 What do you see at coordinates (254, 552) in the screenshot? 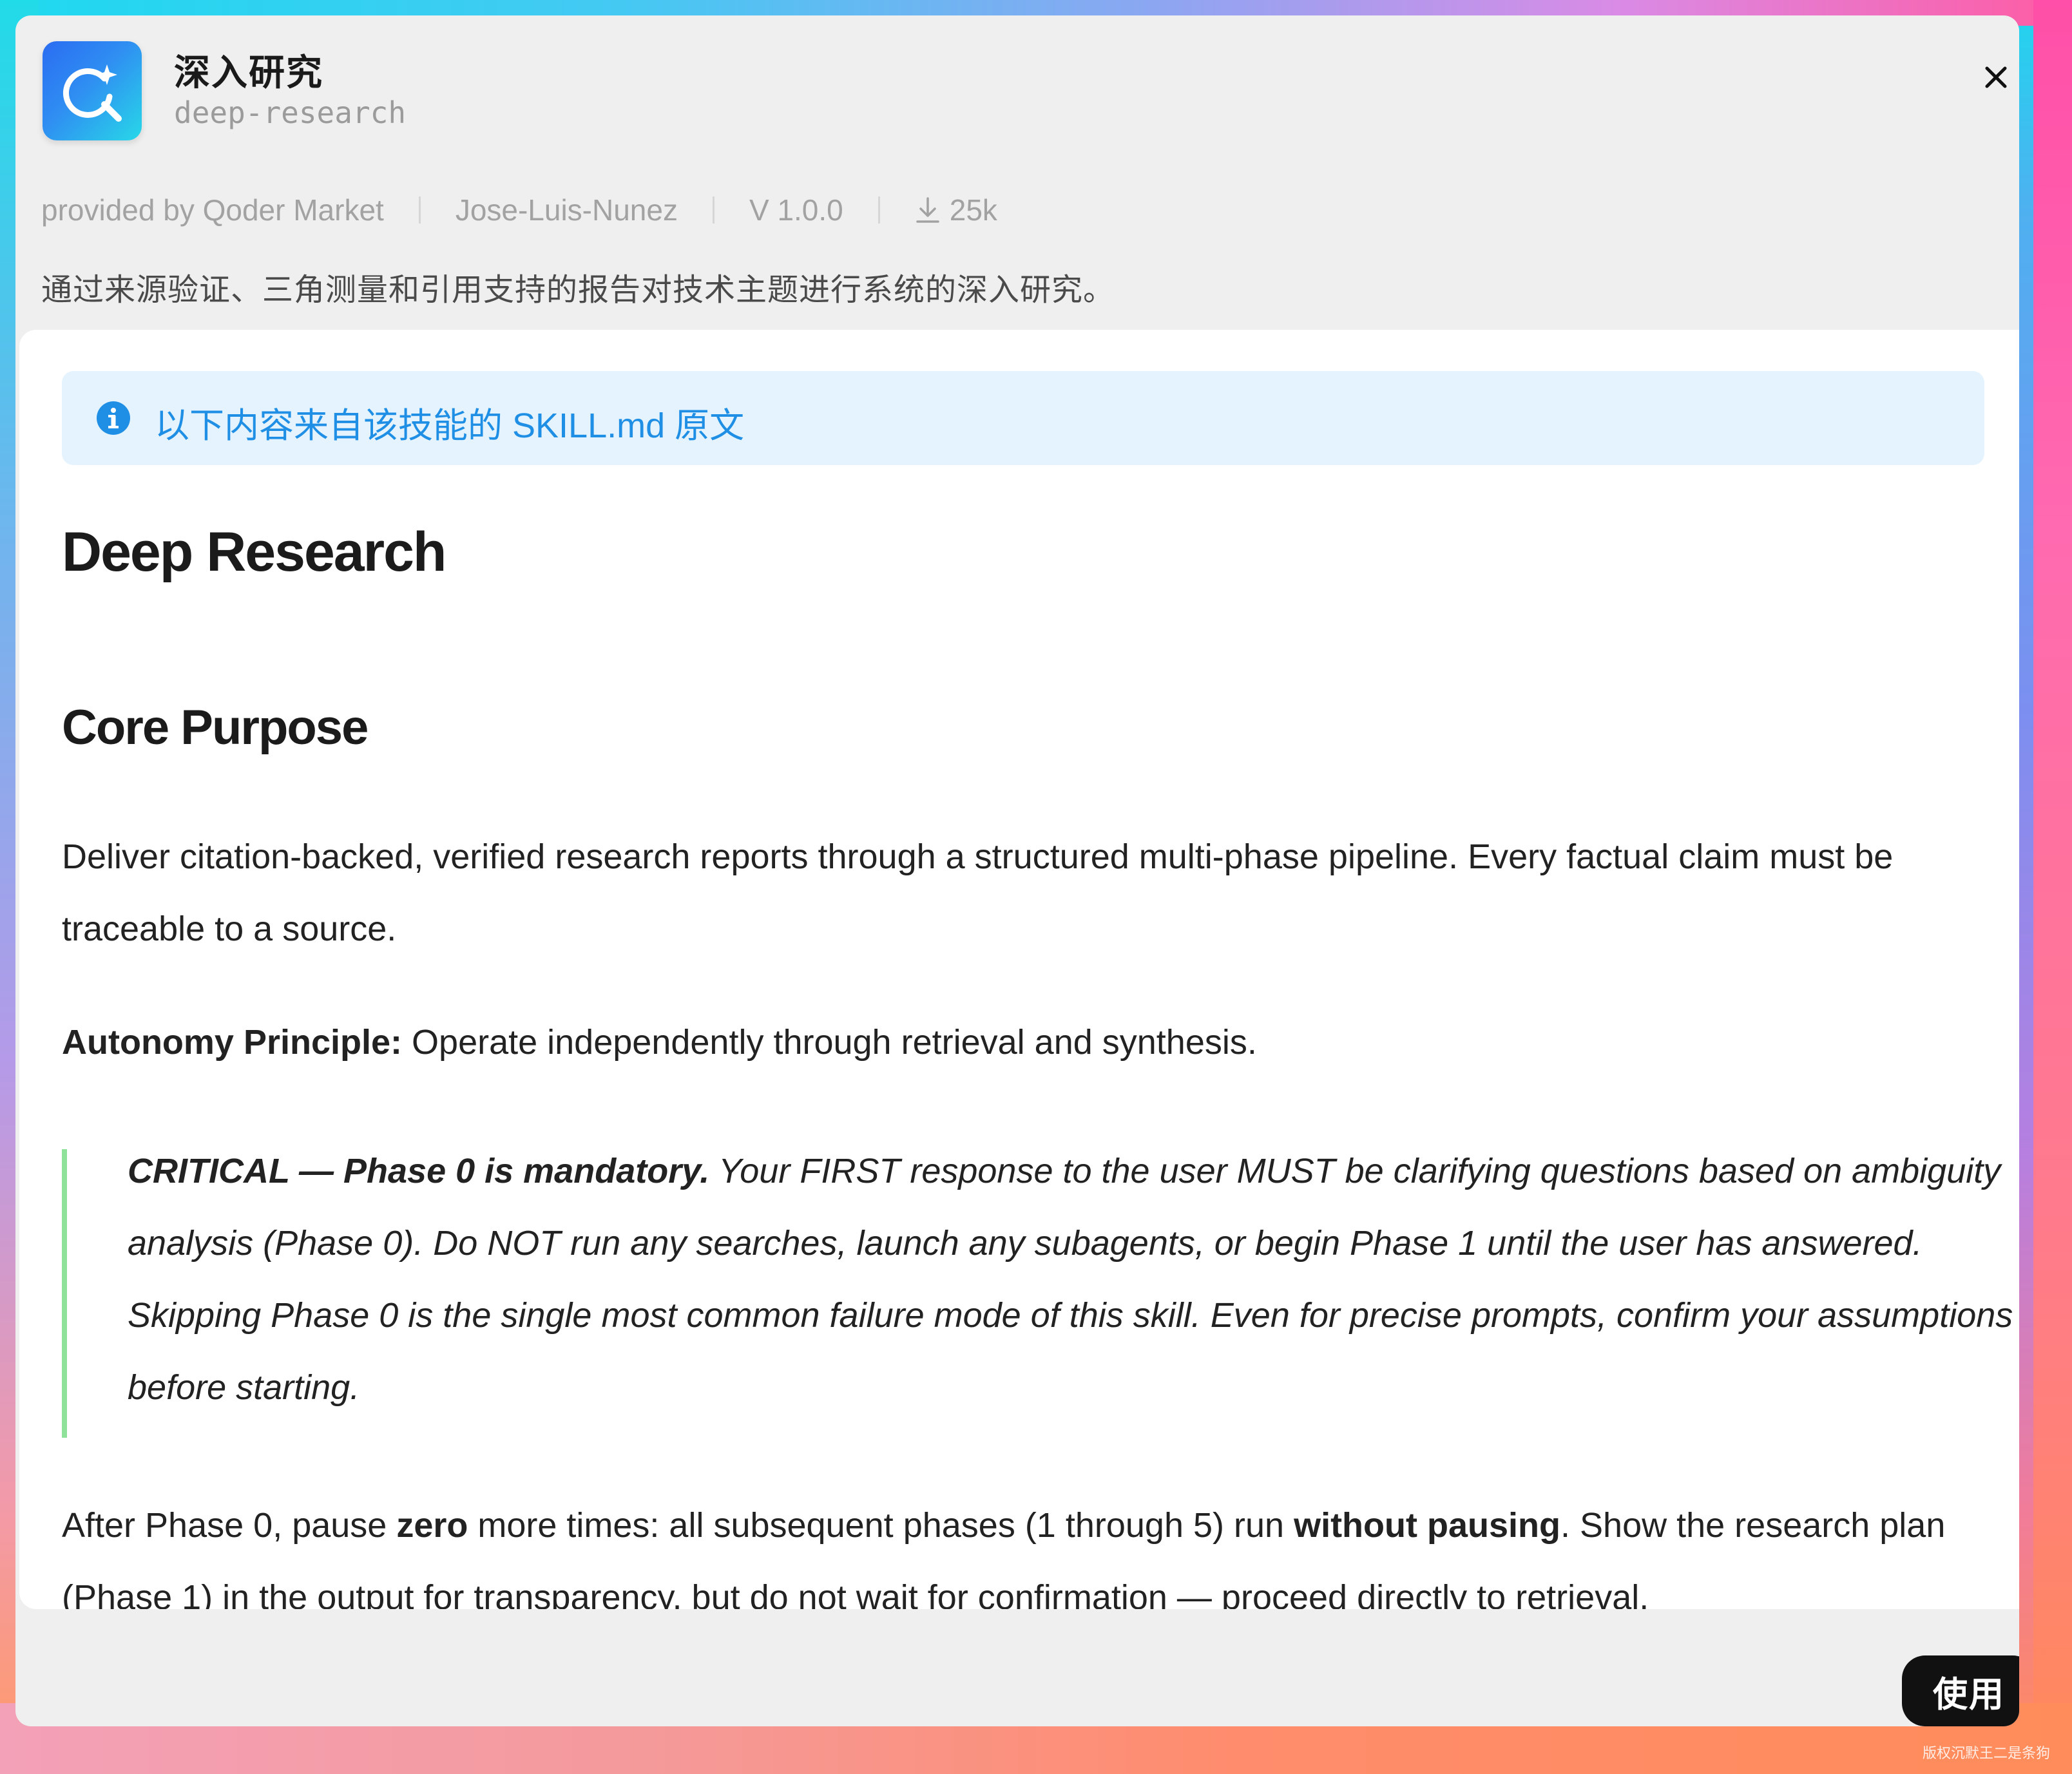
I see `heading-deep-research: Deep Research` at bounding box center [254, 552].